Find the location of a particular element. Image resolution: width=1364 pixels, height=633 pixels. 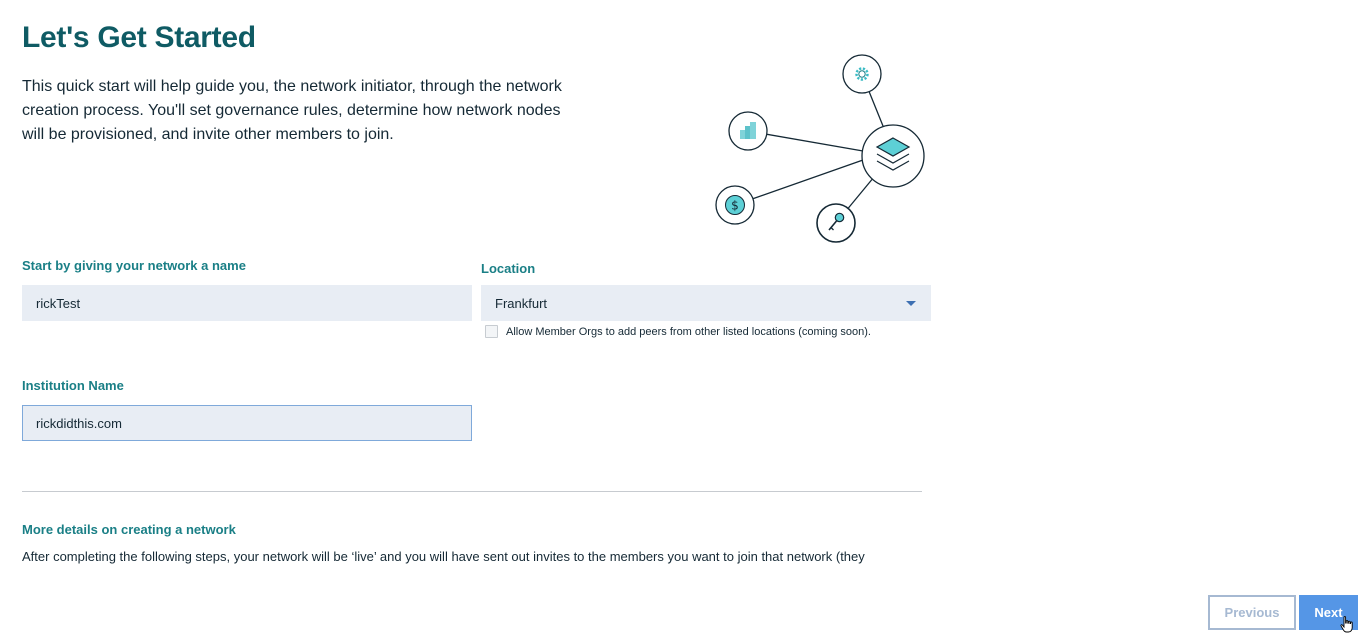

page-title: Let's Get Started is located at coordinates (139, 37).